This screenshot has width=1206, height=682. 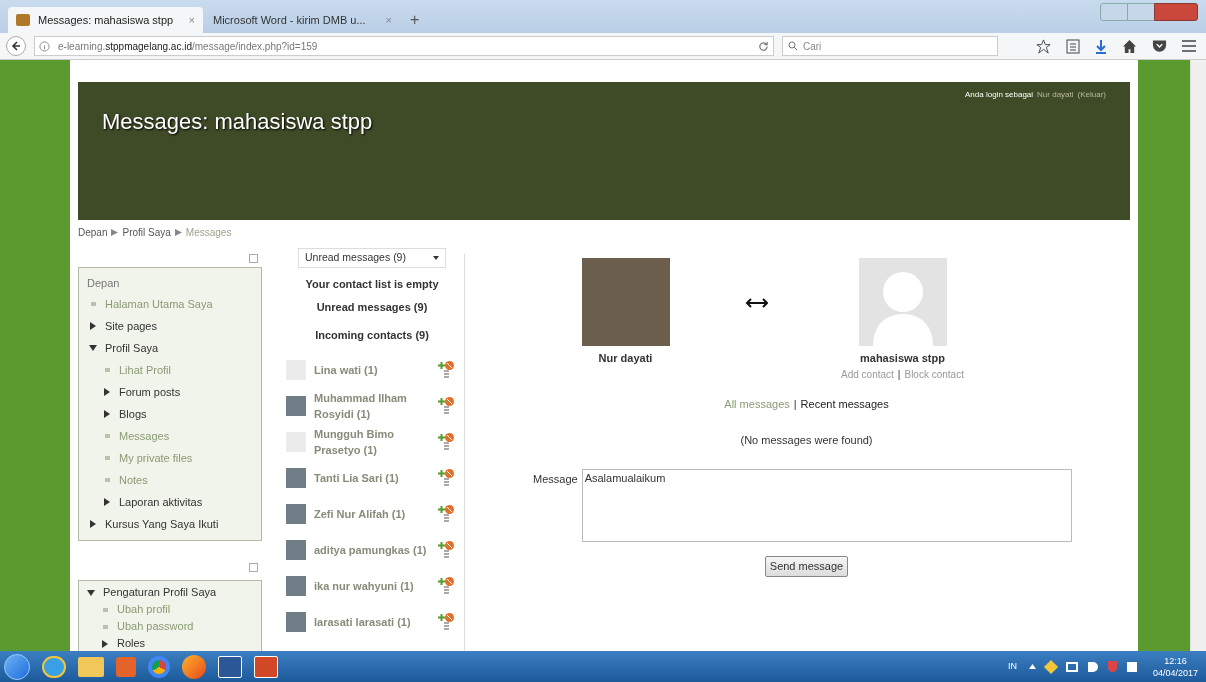 I want to click on nav-link: My private files, so click(x=156, y=458).